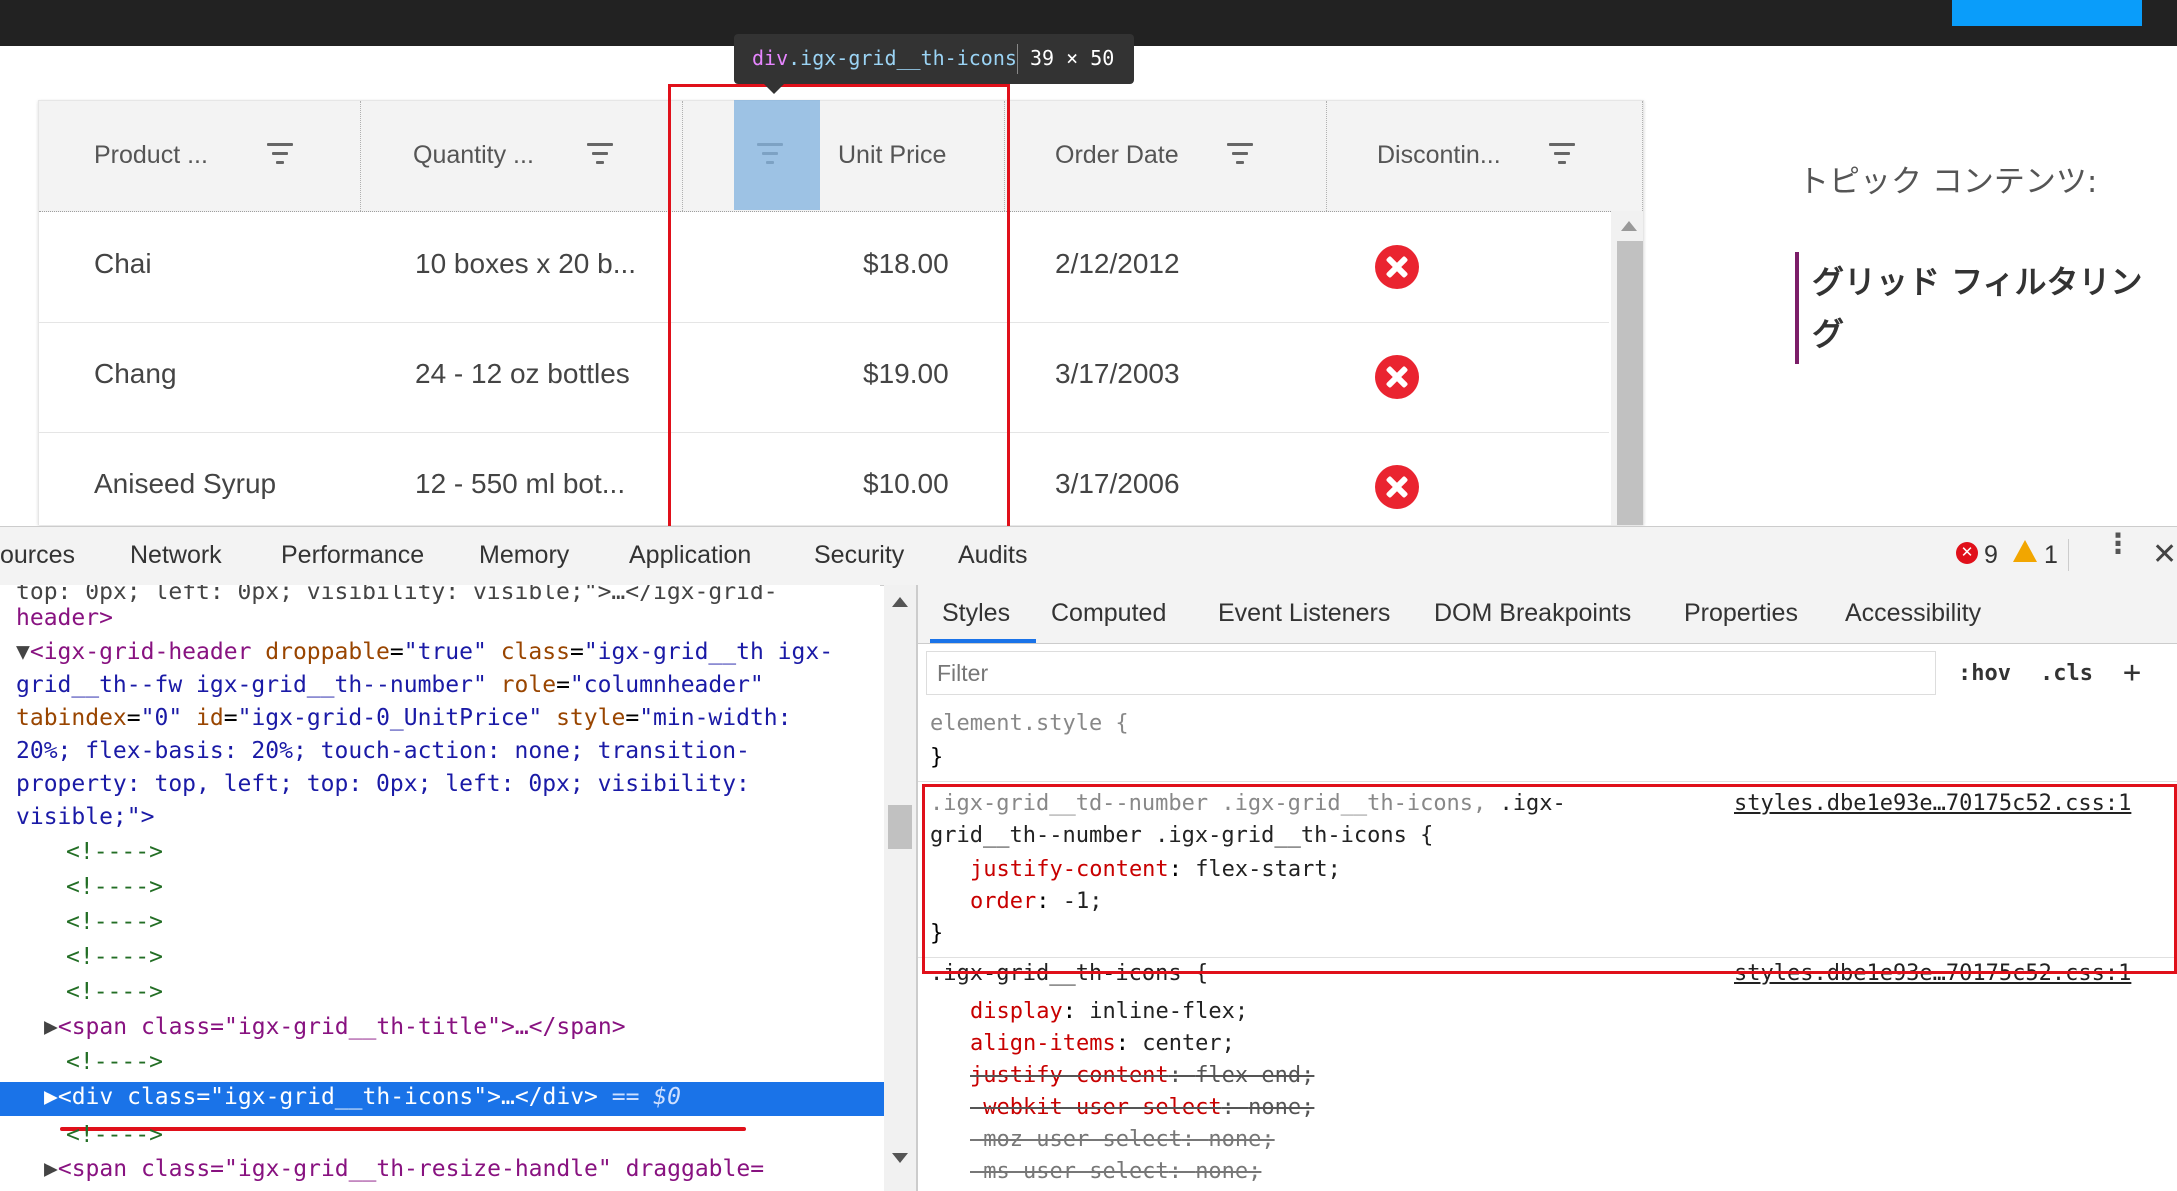  Describe the element at coordinates (1991, 555) in the screenshot. I see `error-count: 9` at that location.